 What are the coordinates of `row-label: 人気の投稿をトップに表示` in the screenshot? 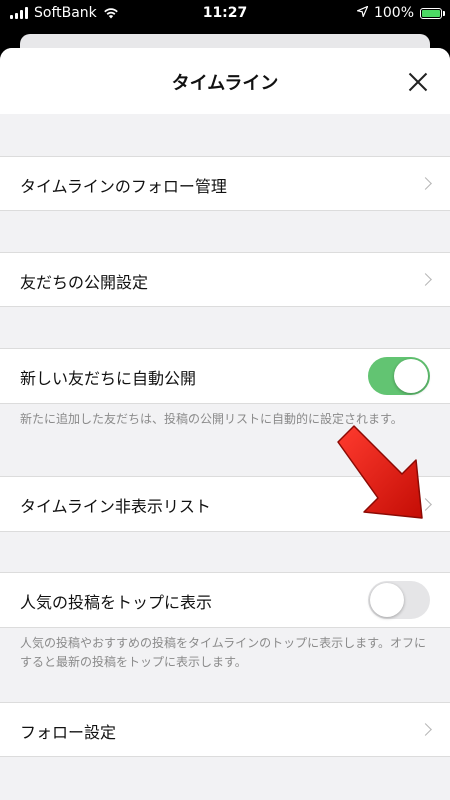 It's located at (116, 602).